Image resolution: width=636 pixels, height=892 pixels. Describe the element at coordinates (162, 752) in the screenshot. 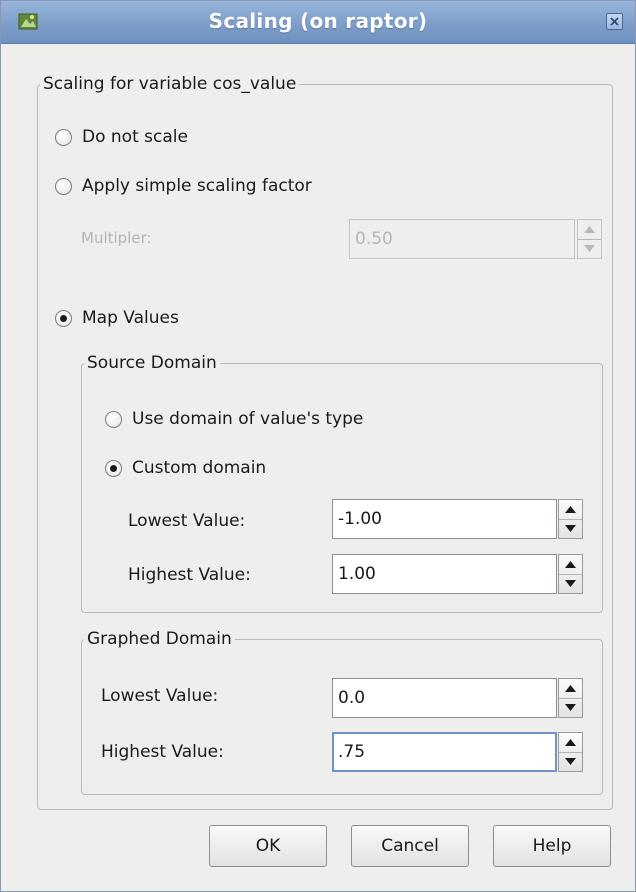

I see `graphed-highest-label: Highest Value:` at that location.